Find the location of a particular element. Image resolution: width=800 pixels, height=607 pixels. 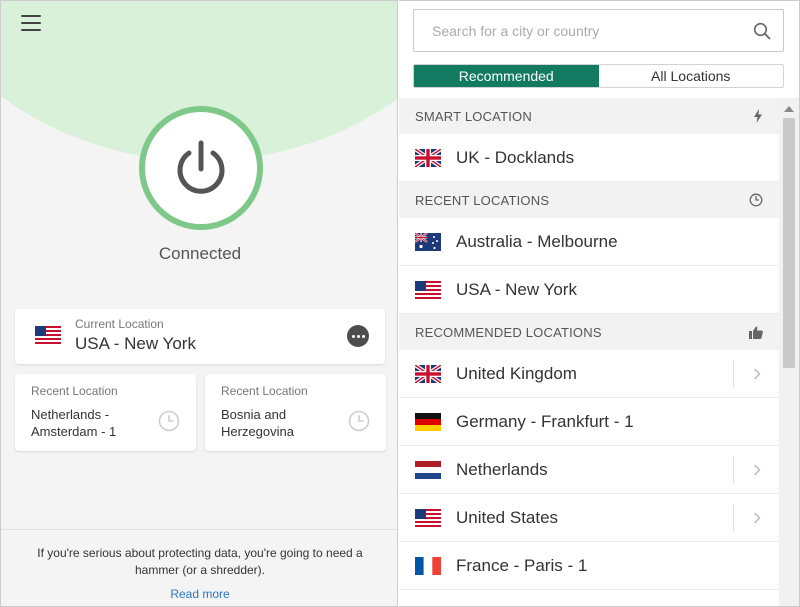

location-row: United Kingdom is located at coordinates (589, 374).